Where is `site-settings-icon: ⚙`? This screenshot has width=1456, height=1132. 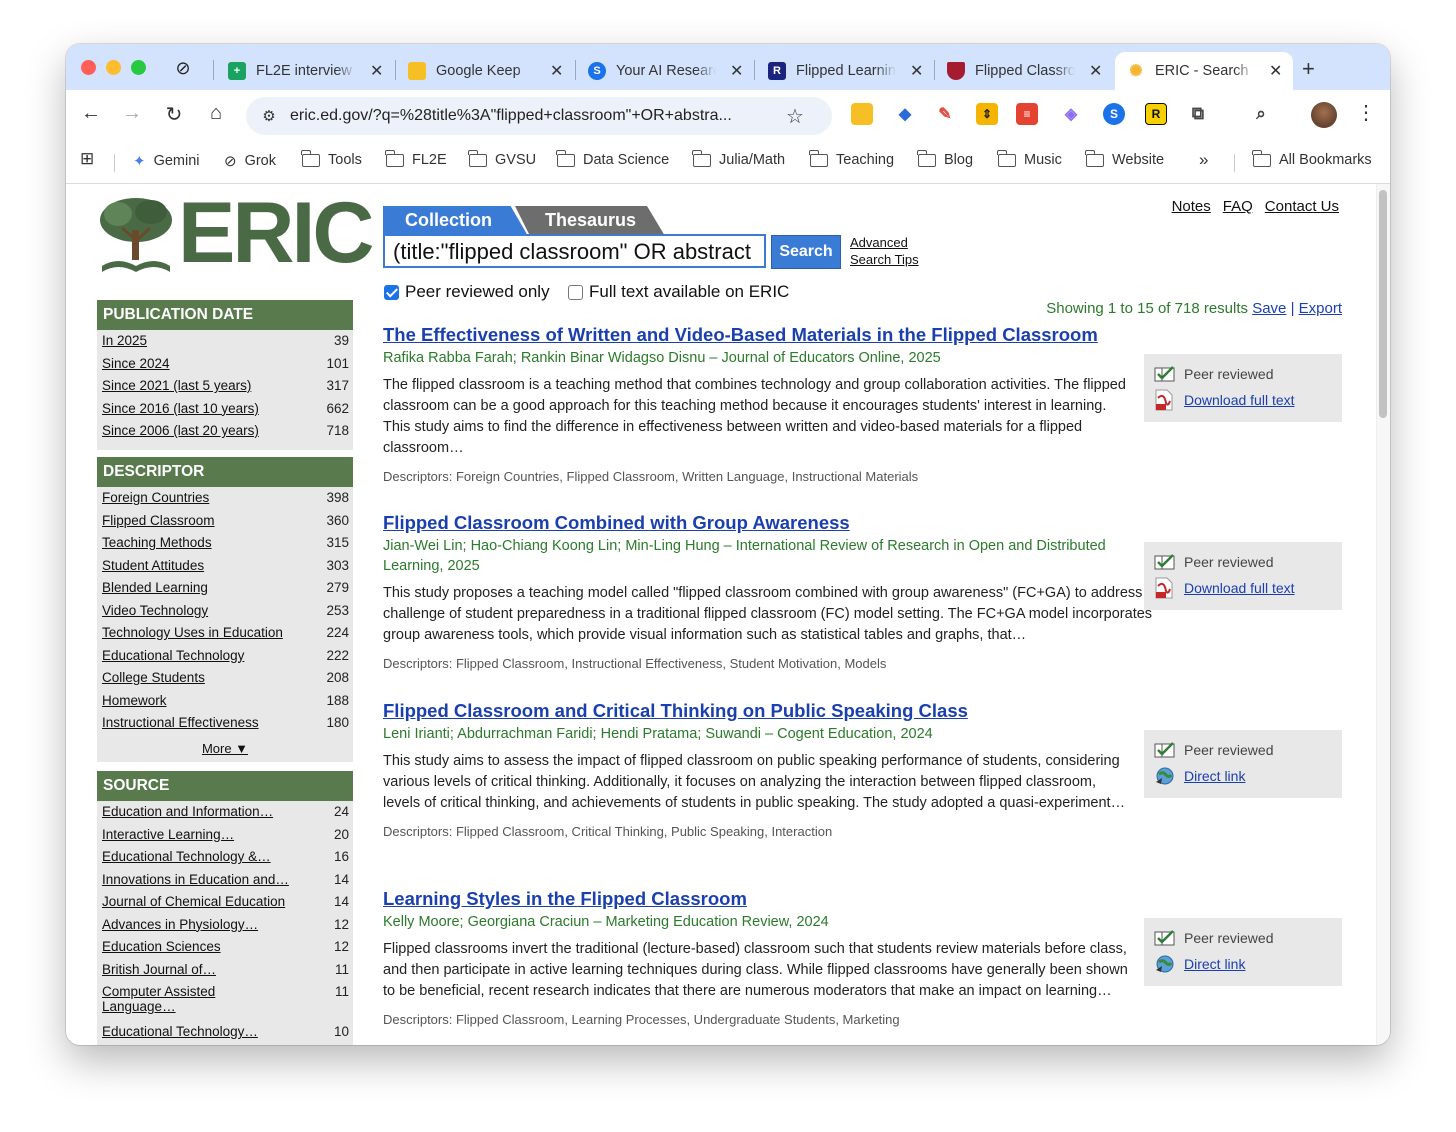 site-settings-icon: ⚙ is located at coordinates (269, 116).